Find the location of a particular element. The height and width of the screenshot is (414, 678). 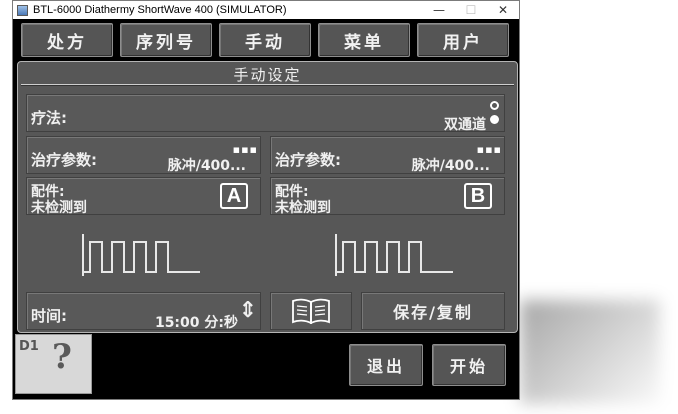

channel-a-params-box: 治疗参数: 脉冲/400... ▪▪▪ is located at coordinates (143, 155).